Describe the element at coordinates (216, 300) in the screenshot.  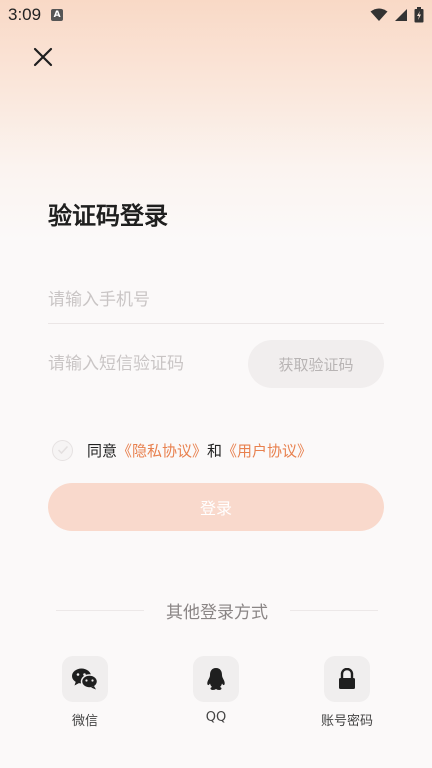
I see `phone-input` at that location.